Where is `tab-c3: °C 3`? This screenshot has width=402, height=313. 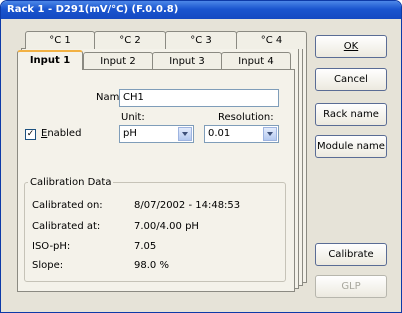
tab-c3: °C 3 is located at coordinates (201, 40).